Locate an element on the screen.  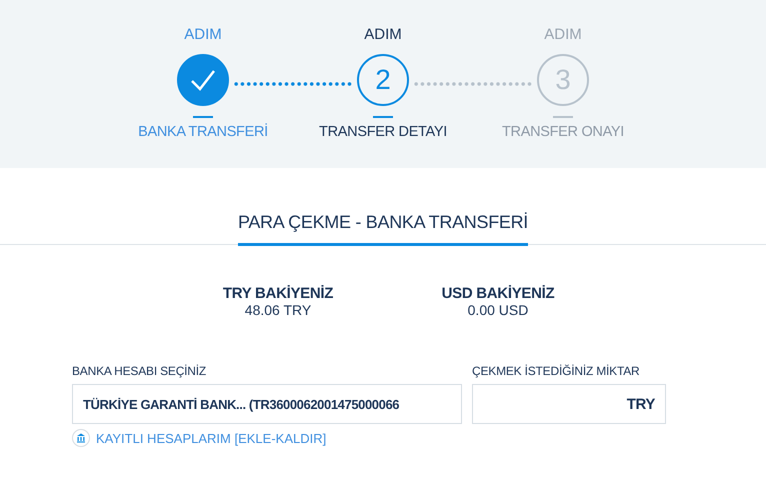
balance-value: 0.00 USD is located at coordinates (498, 310).